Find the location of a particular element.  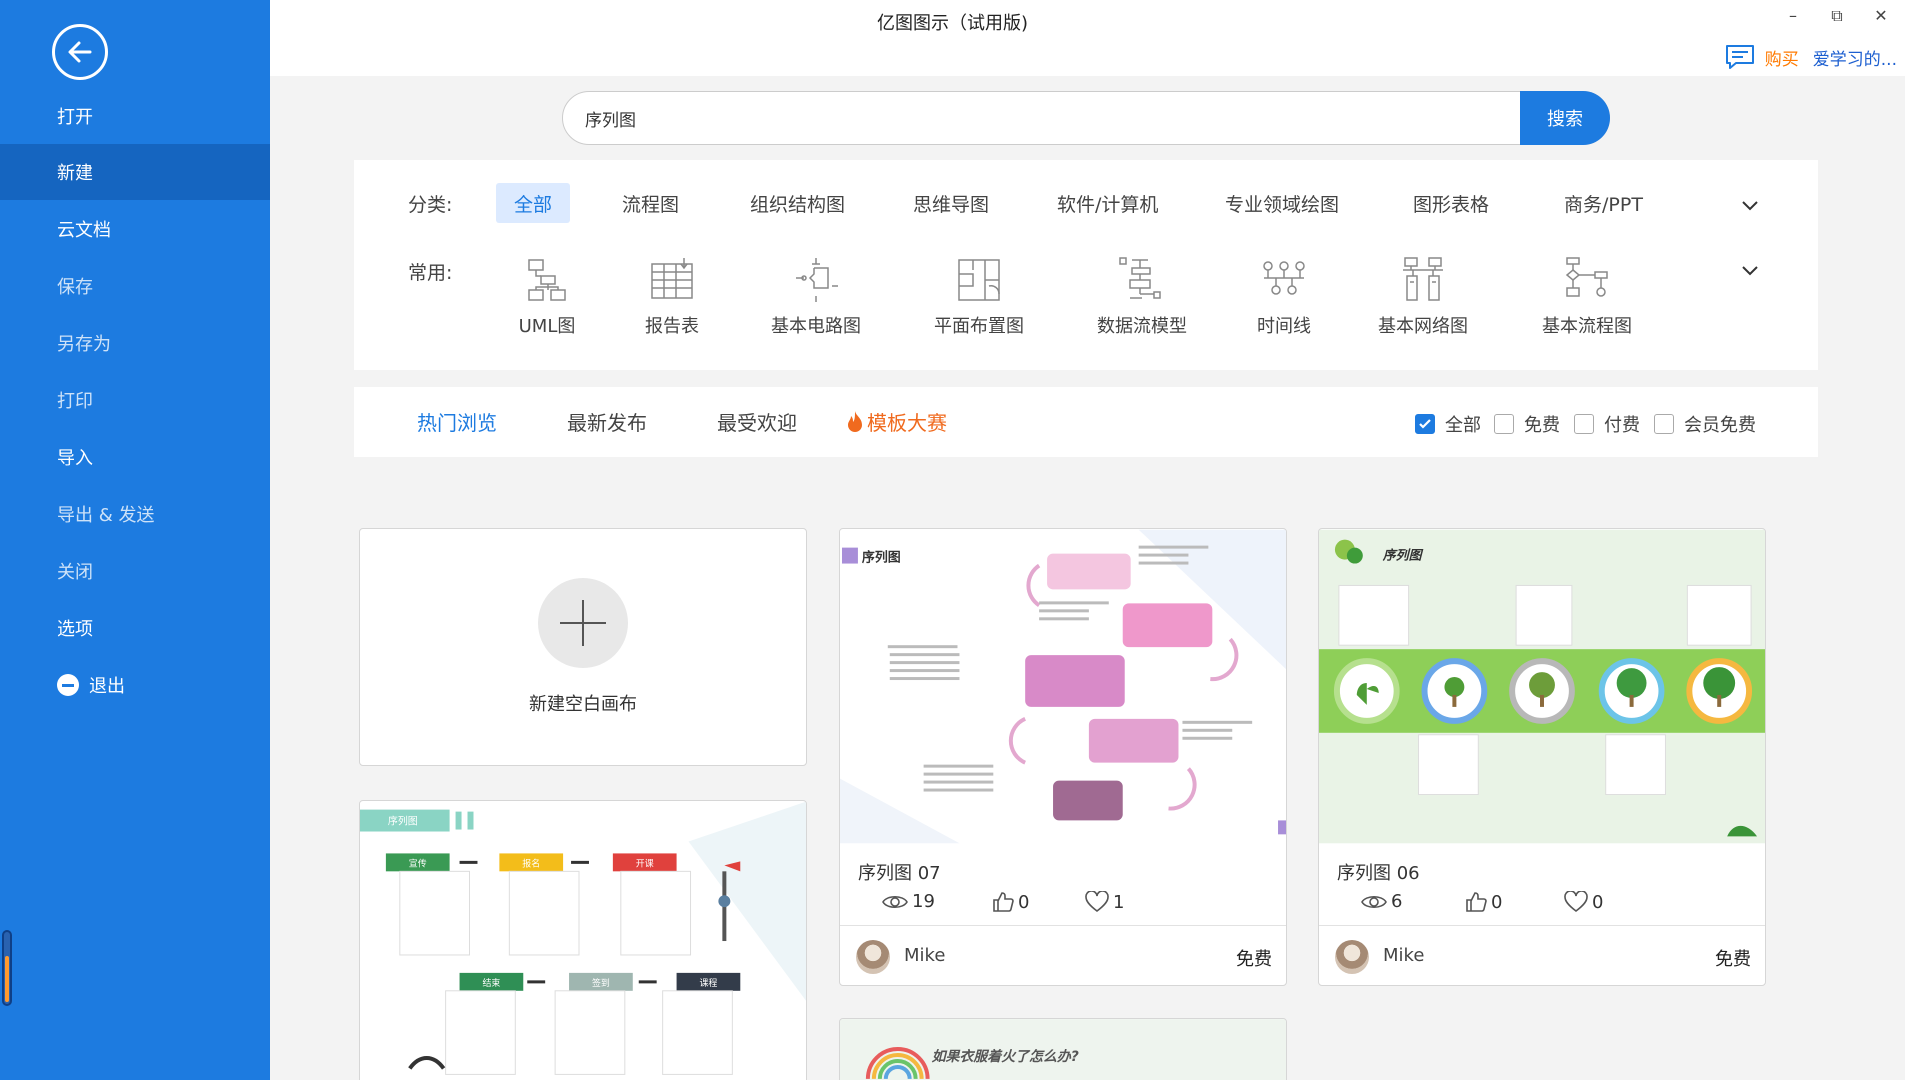

sidebar-item-close: 关闭 is located at coordinates (135, 571).